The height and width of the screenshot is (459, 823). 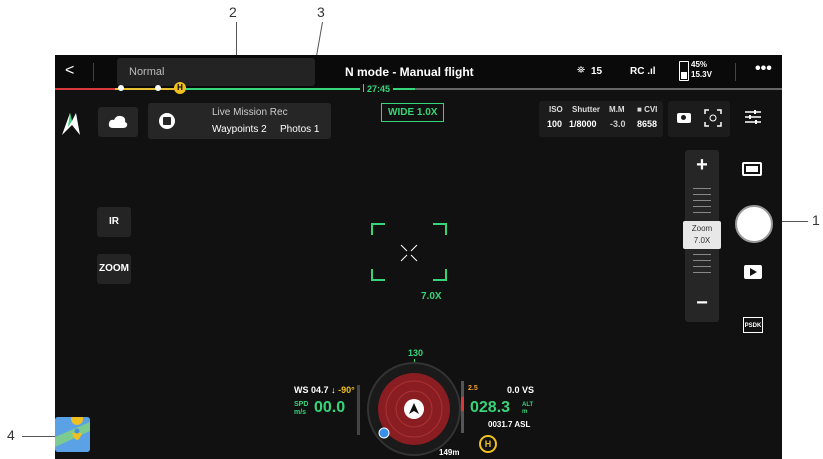 I want to click on mission-title: Live Mission Rec, so click(x=250, y=112).